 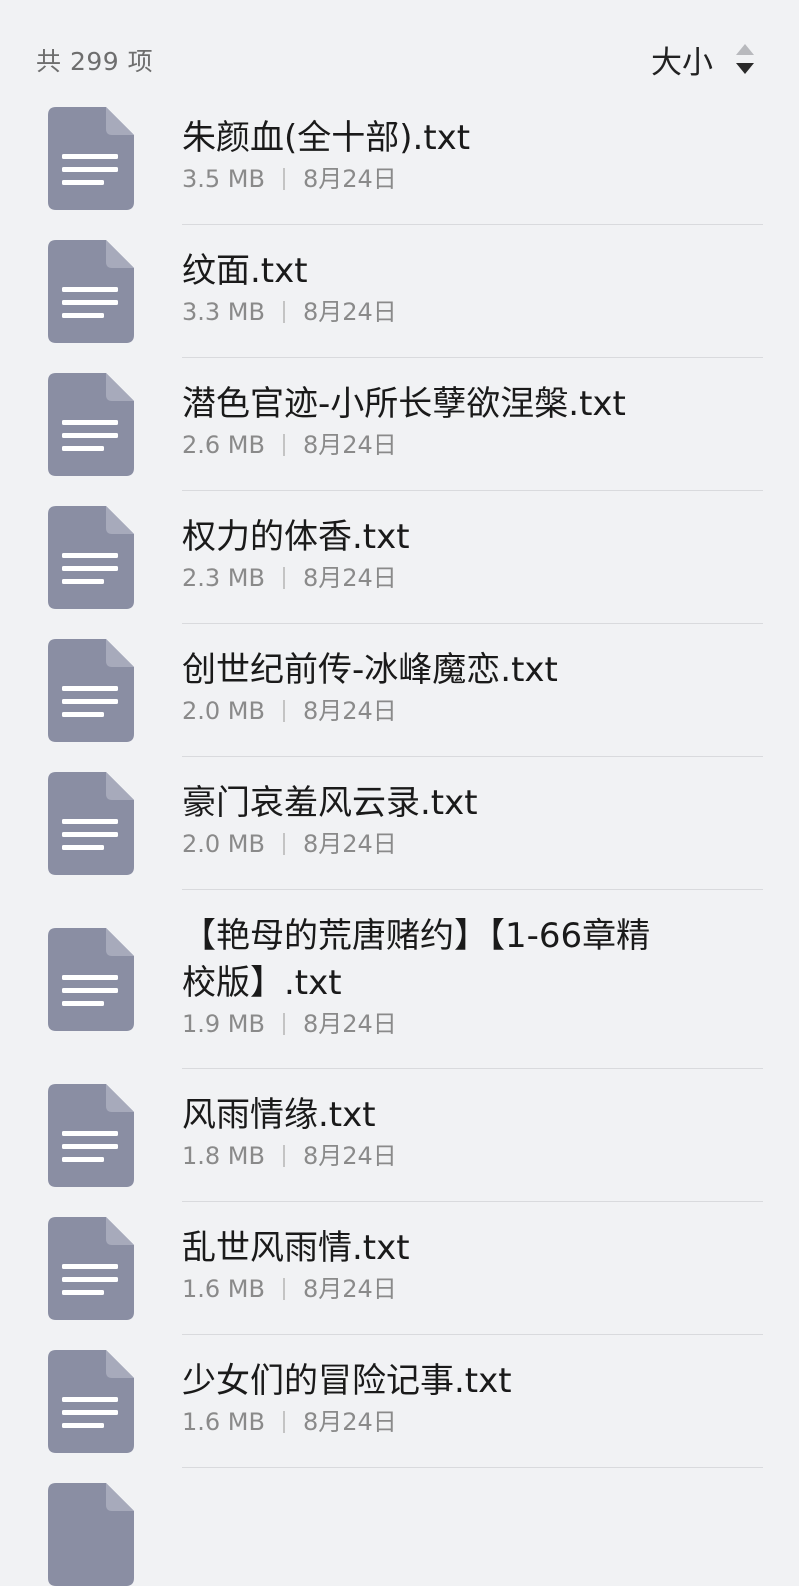 What do you see at coordinates (279, 1115) in the screenshot?
I see `file-name: 风雨情缘.txt` at bounding box center [279, 1115].